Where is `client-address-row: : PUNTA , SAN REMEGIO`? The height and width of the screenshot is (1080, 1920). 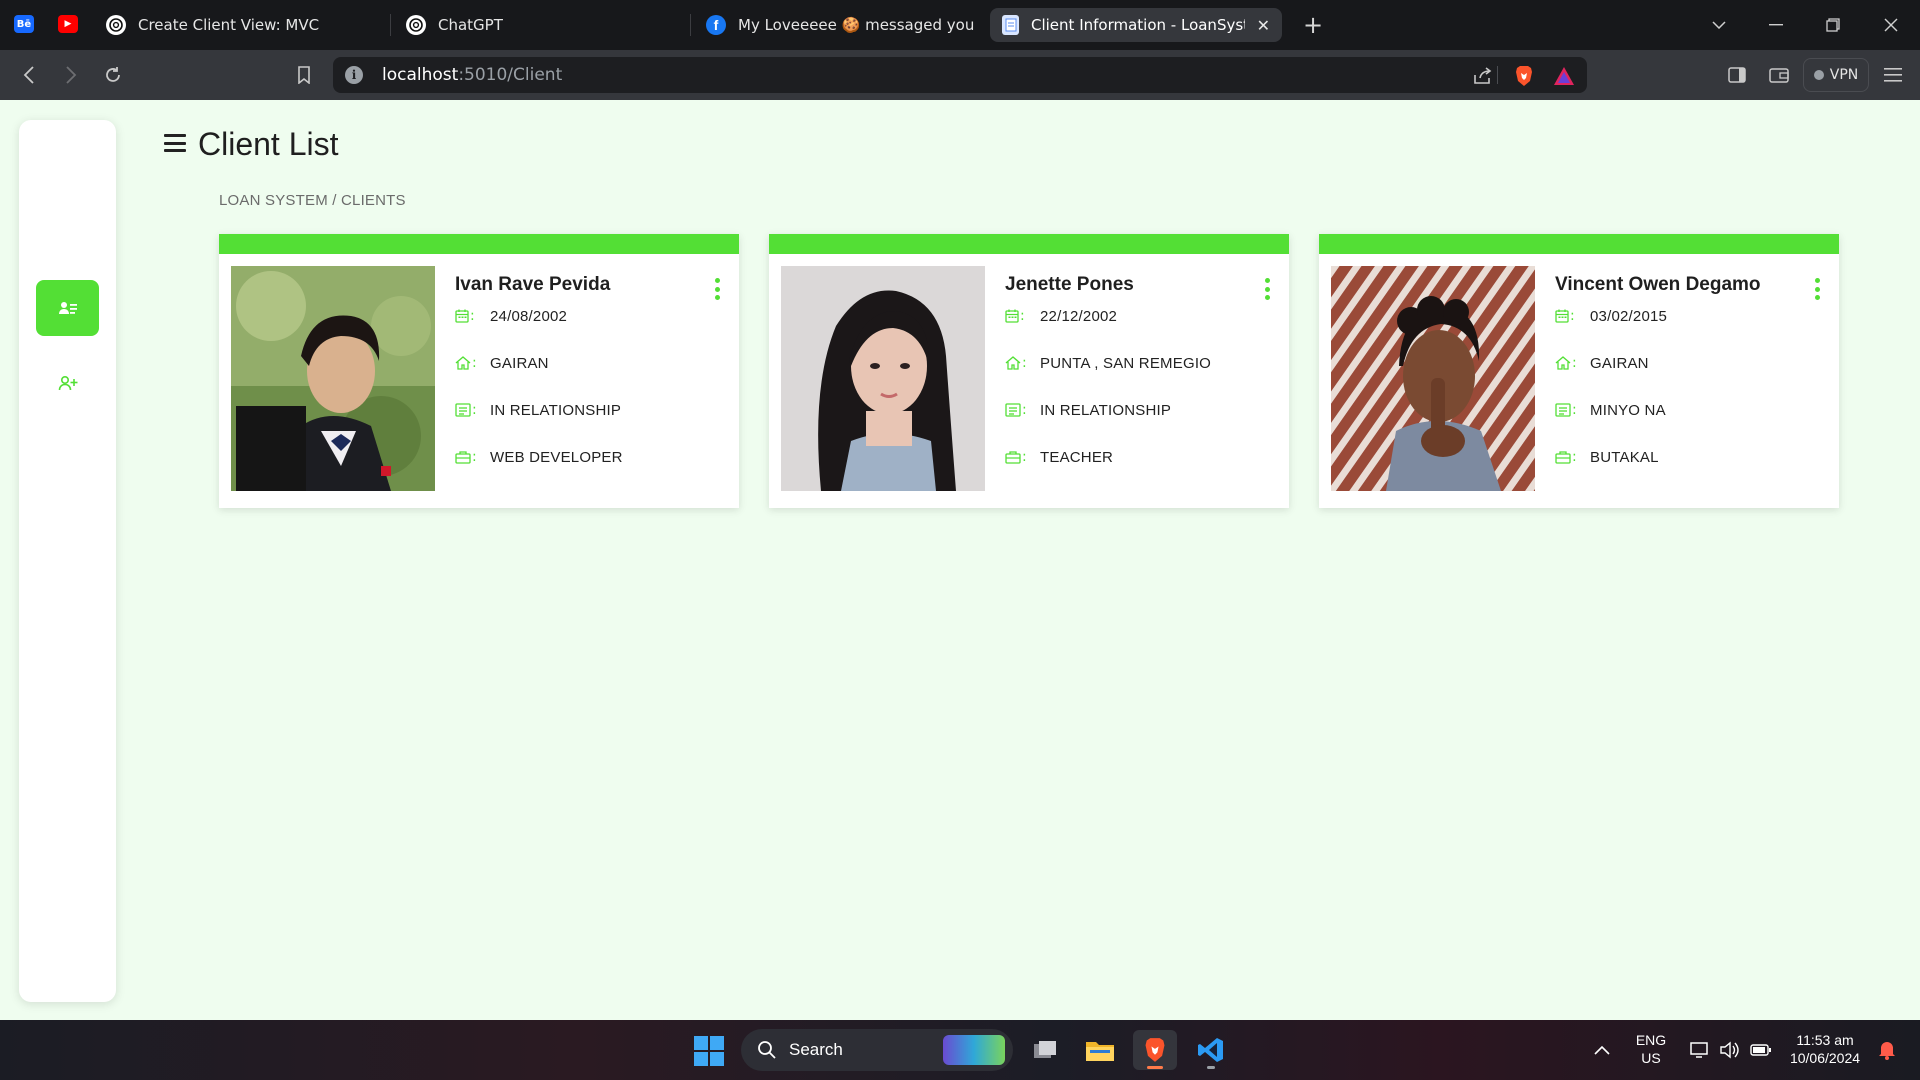 client-address-row: : PUNTA , SAN REMEGIO is located at coordinates (1108, 363).